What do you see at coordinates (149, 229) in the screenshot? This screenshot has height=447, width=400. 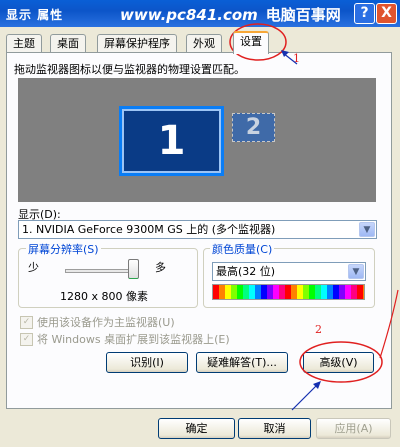 I see `display-select-value: 1. NVIDIA GeForce 9300M GS 上的 (多个监视器)` at bounding box center [149, 229].